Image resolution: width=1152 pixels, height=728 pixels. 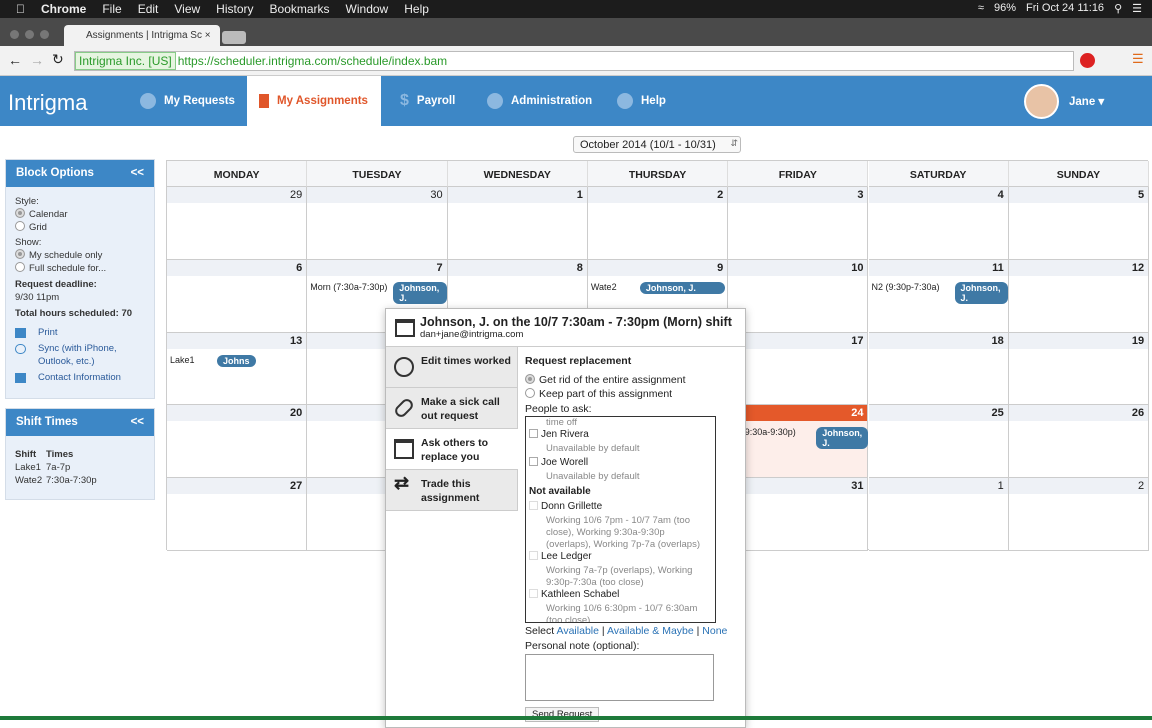 I want to click on radio-calendar: Calendar, so click(x=80, y=214).